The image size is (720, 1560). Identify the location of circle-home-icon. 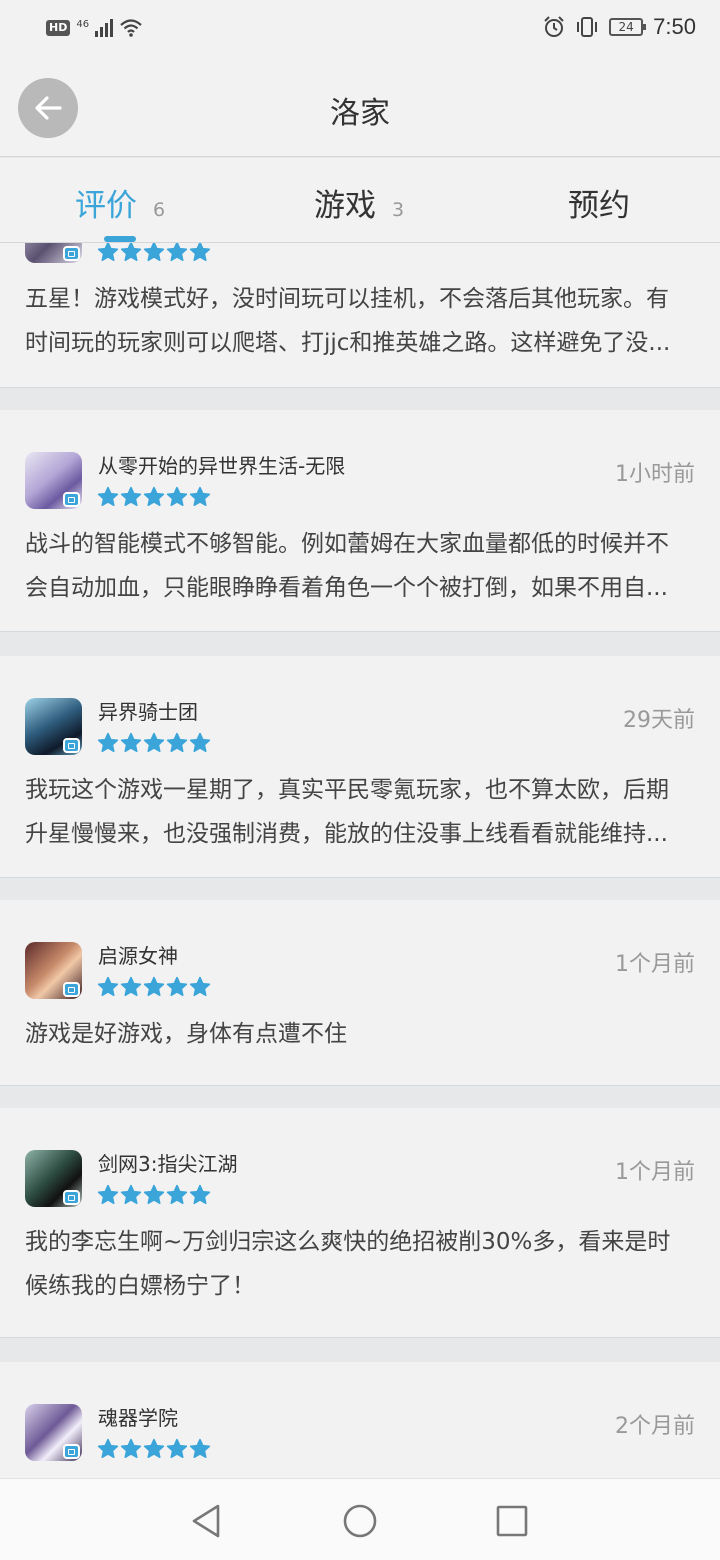
(360, 1521).